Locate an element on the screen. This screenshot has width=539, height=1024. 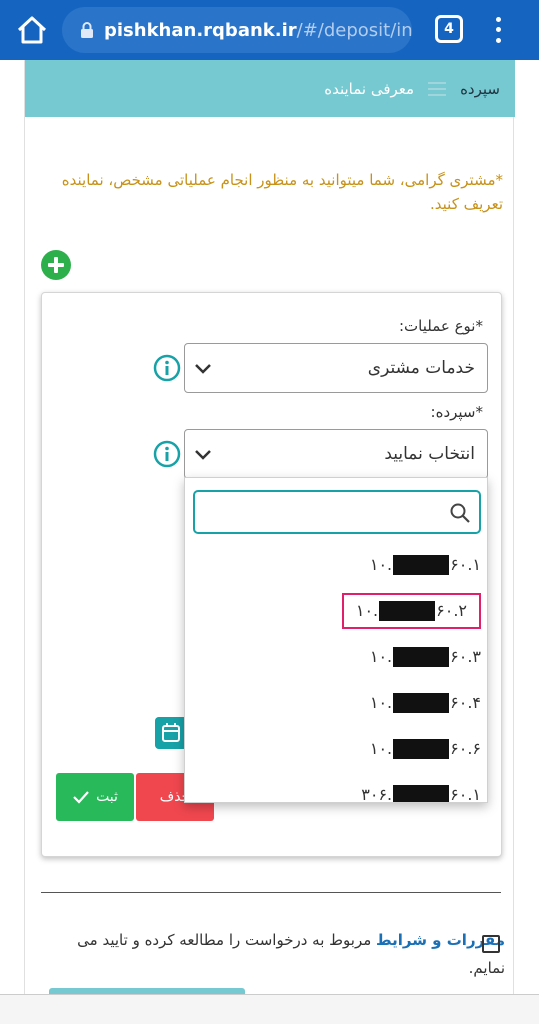
page-header: سپرده معرفی نماینده is located at coordinates (270, 88).